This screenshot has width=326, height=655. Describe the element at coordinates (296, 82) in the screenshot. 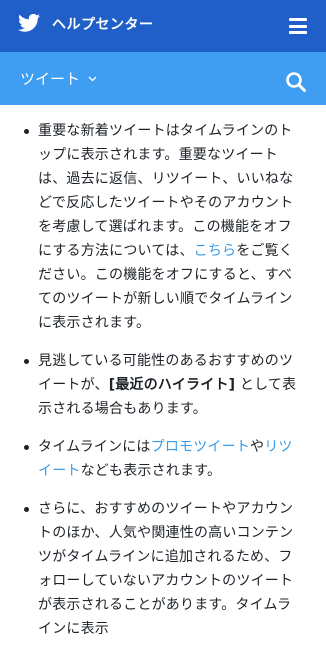

I see `search-icon` at that location.